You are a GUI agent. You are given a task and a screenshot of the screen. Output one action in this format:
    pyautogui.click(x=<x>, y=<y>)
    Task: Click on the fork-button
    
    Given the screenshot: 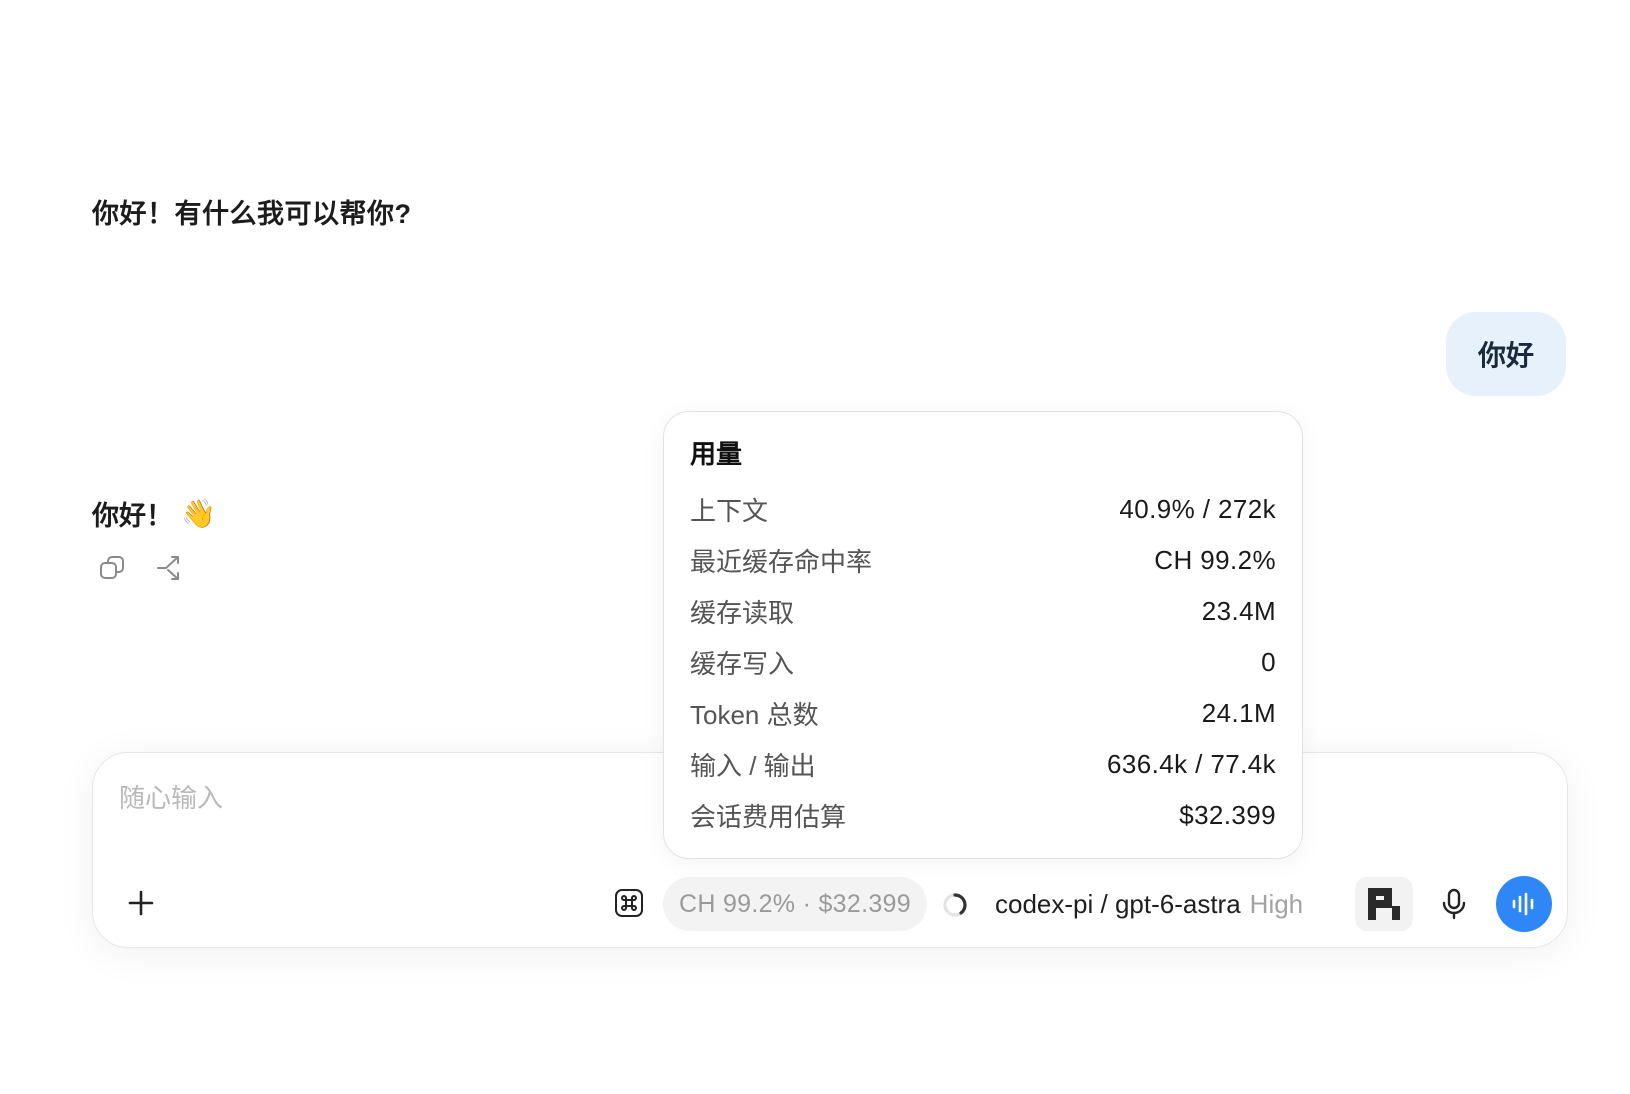 What is the action you would take?
    pyautogui.click(x=170, y=568)
    